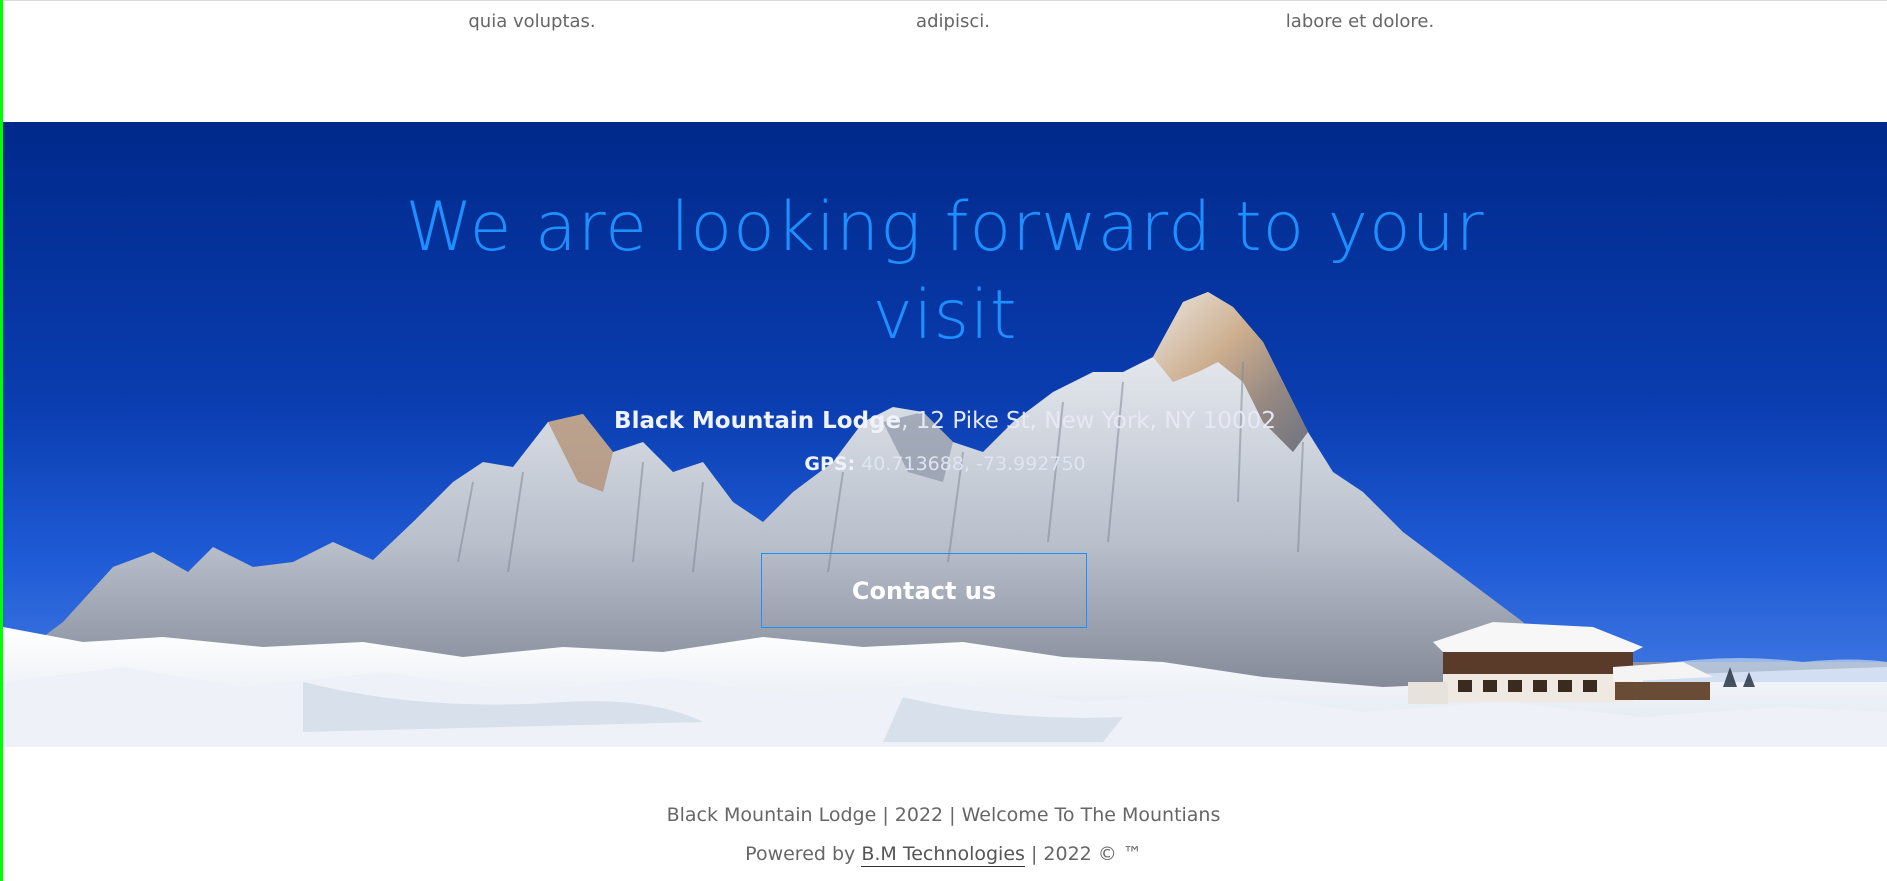  Describe the element at coordinates (830, 464) in the screenshot. I see `gps-label: GPS:` at that location.